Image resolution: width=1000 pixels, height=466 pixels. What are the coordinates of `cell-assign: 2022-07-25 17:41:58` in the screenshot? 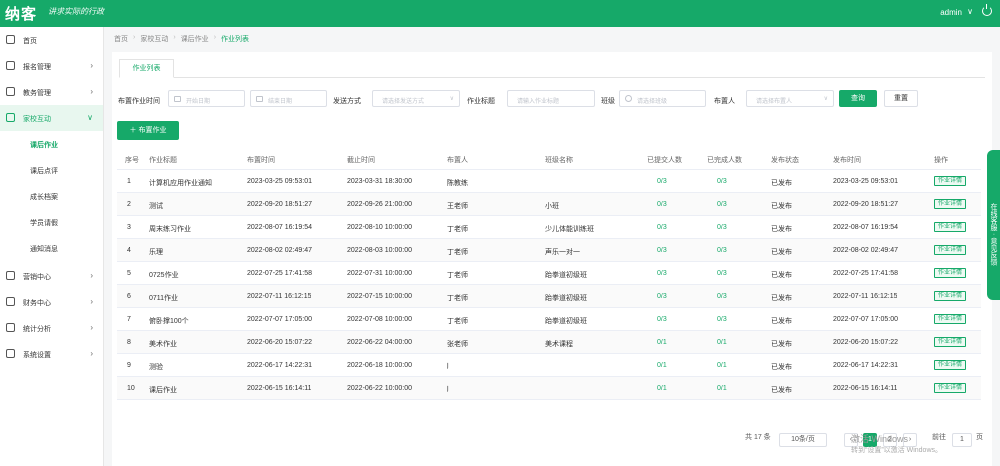 It's located at (279, 273).